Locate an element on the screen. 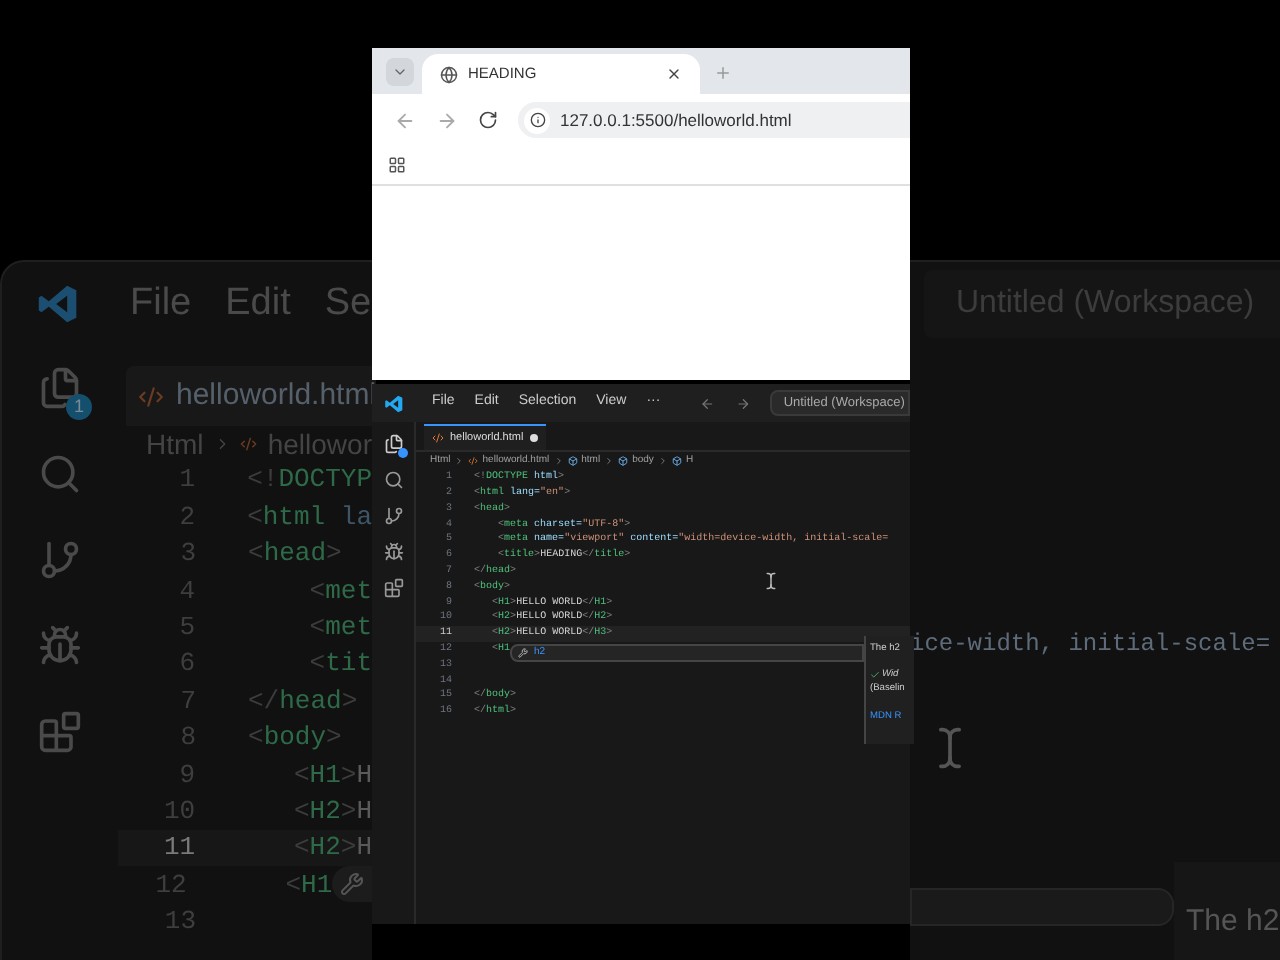 The image size is (1280, 960). code-line: <head> is located at coordinates (295, 554).